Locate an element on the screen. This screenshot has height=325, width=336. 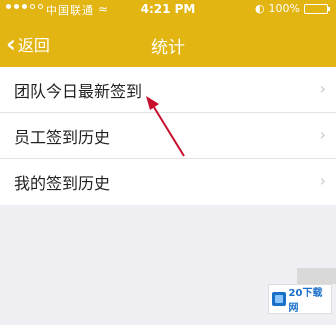
menu-item-employee-signin-history: 员工签到历史 › is located at coordinates (168, 136).